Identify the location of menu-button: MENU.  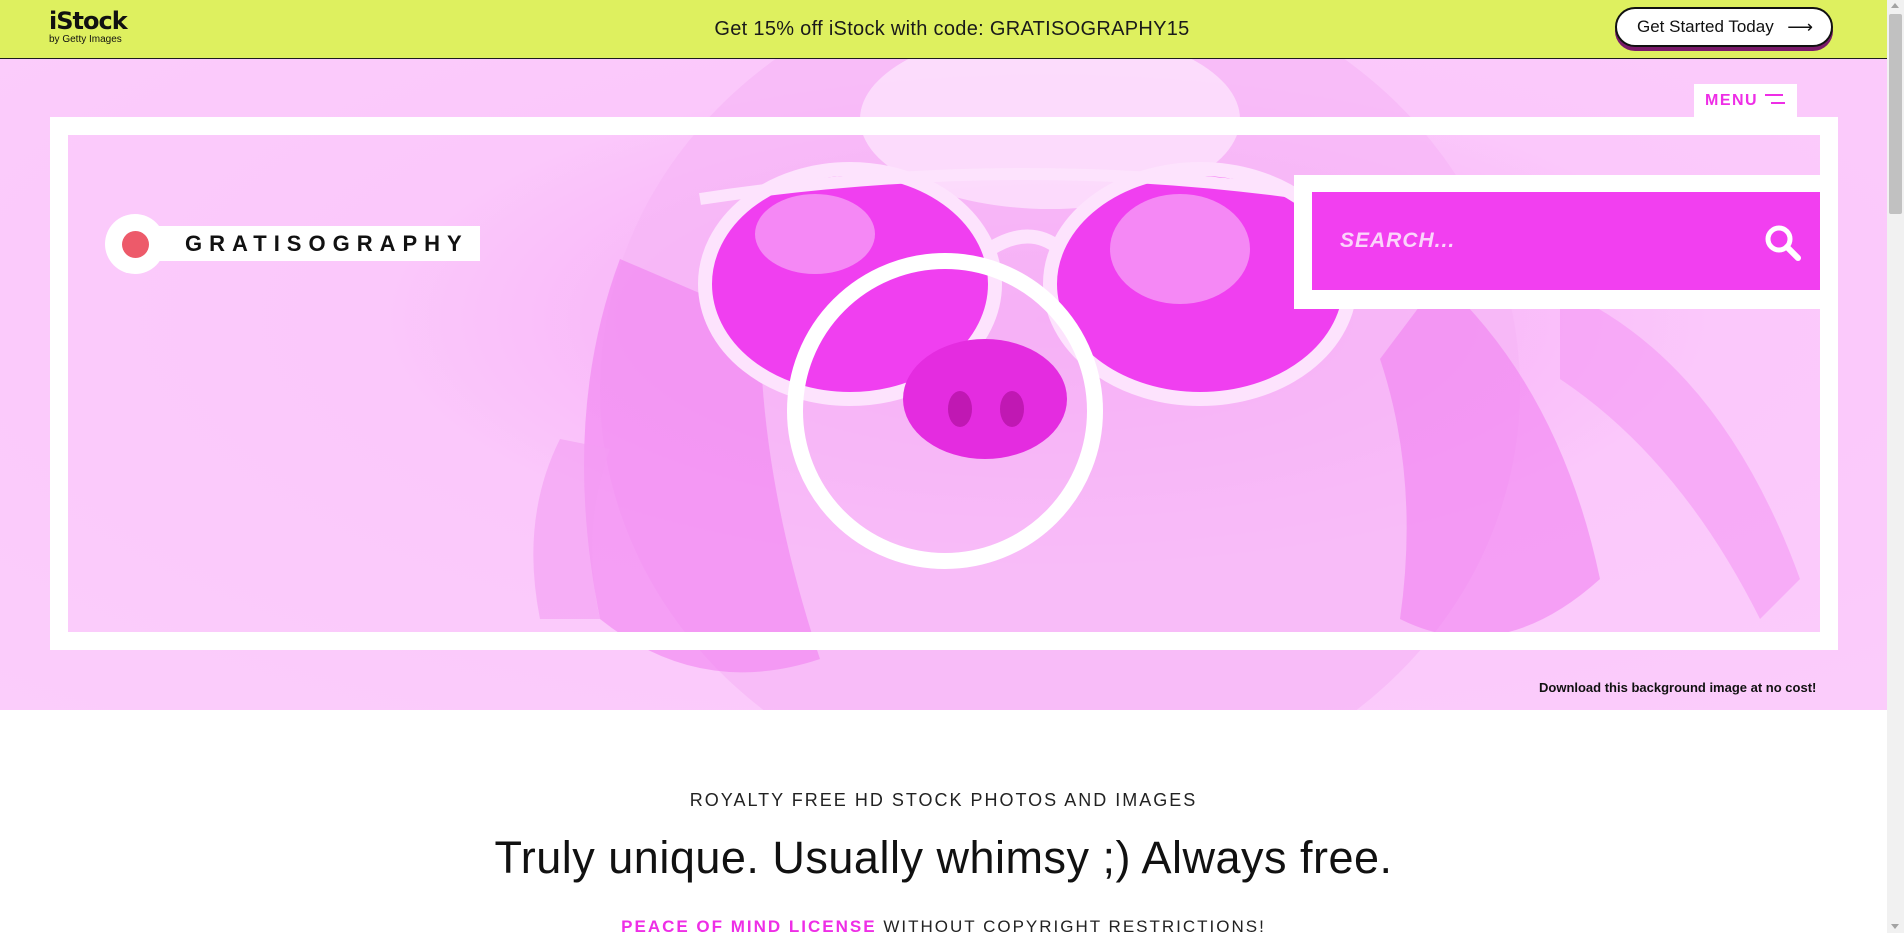
(1745, 100).